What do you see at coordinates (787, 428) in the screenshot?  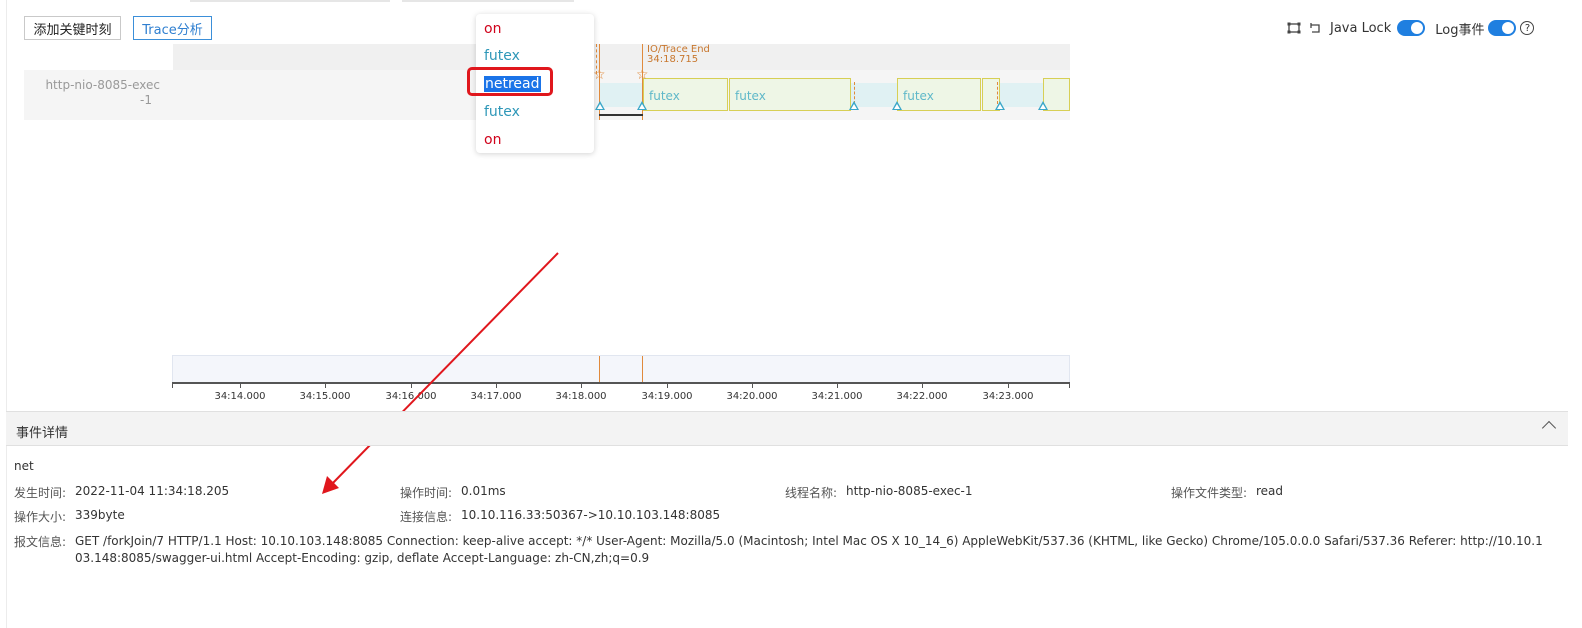 I see `event-details-header: 事件详情` at bounding box center [787, 428].